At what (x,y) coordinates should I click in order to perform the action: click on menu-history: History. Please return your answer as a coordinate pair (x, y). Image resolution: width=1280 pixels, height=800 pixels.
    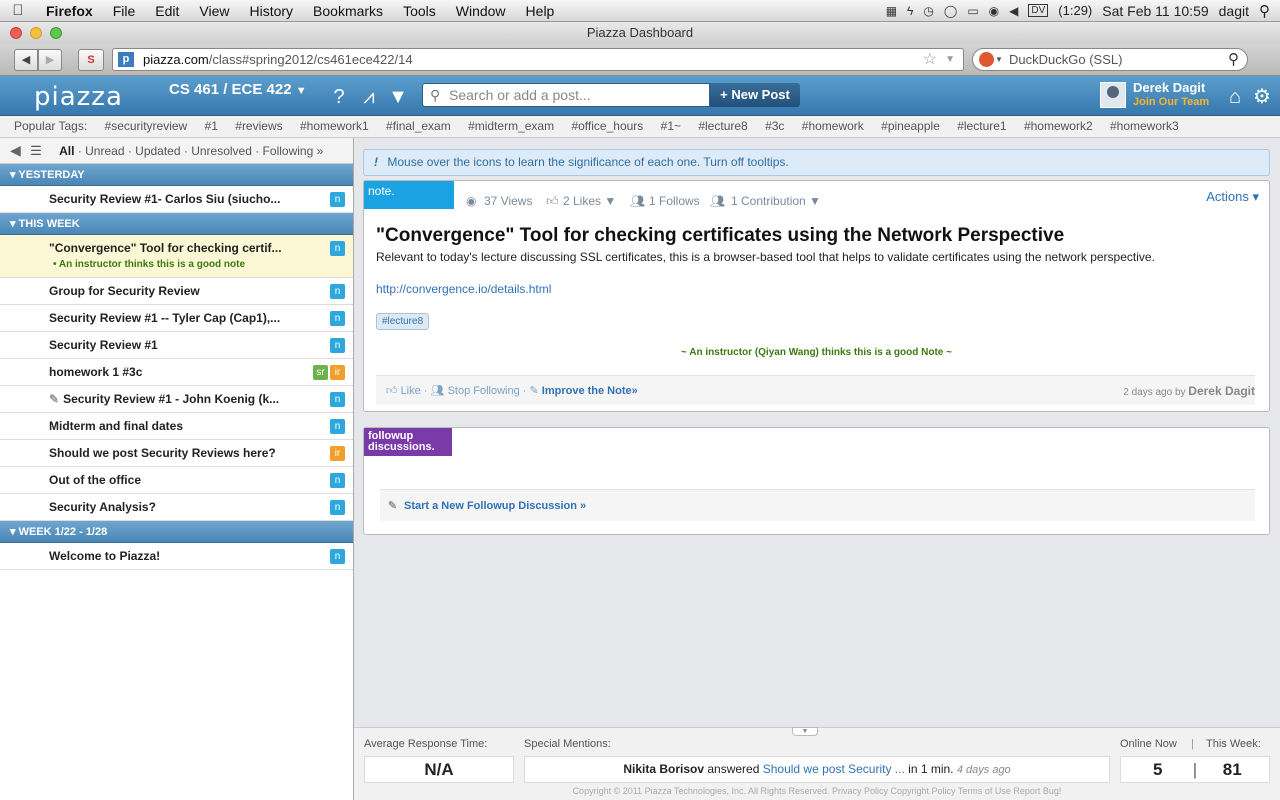
    Looking at the image, I should click on (271, 11).